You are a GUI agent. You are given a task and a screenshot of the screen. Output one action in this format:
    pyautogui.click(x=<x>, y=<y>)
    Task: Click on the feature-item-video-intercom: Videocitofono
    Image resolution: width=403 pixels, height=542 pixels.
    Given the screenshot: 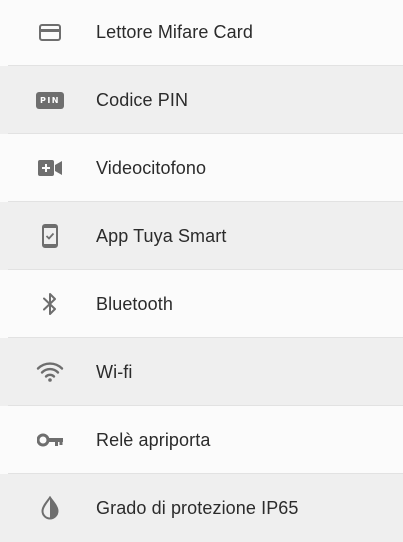 What is the action you would take?
    pyautogui.click(x=201, y=168)
    